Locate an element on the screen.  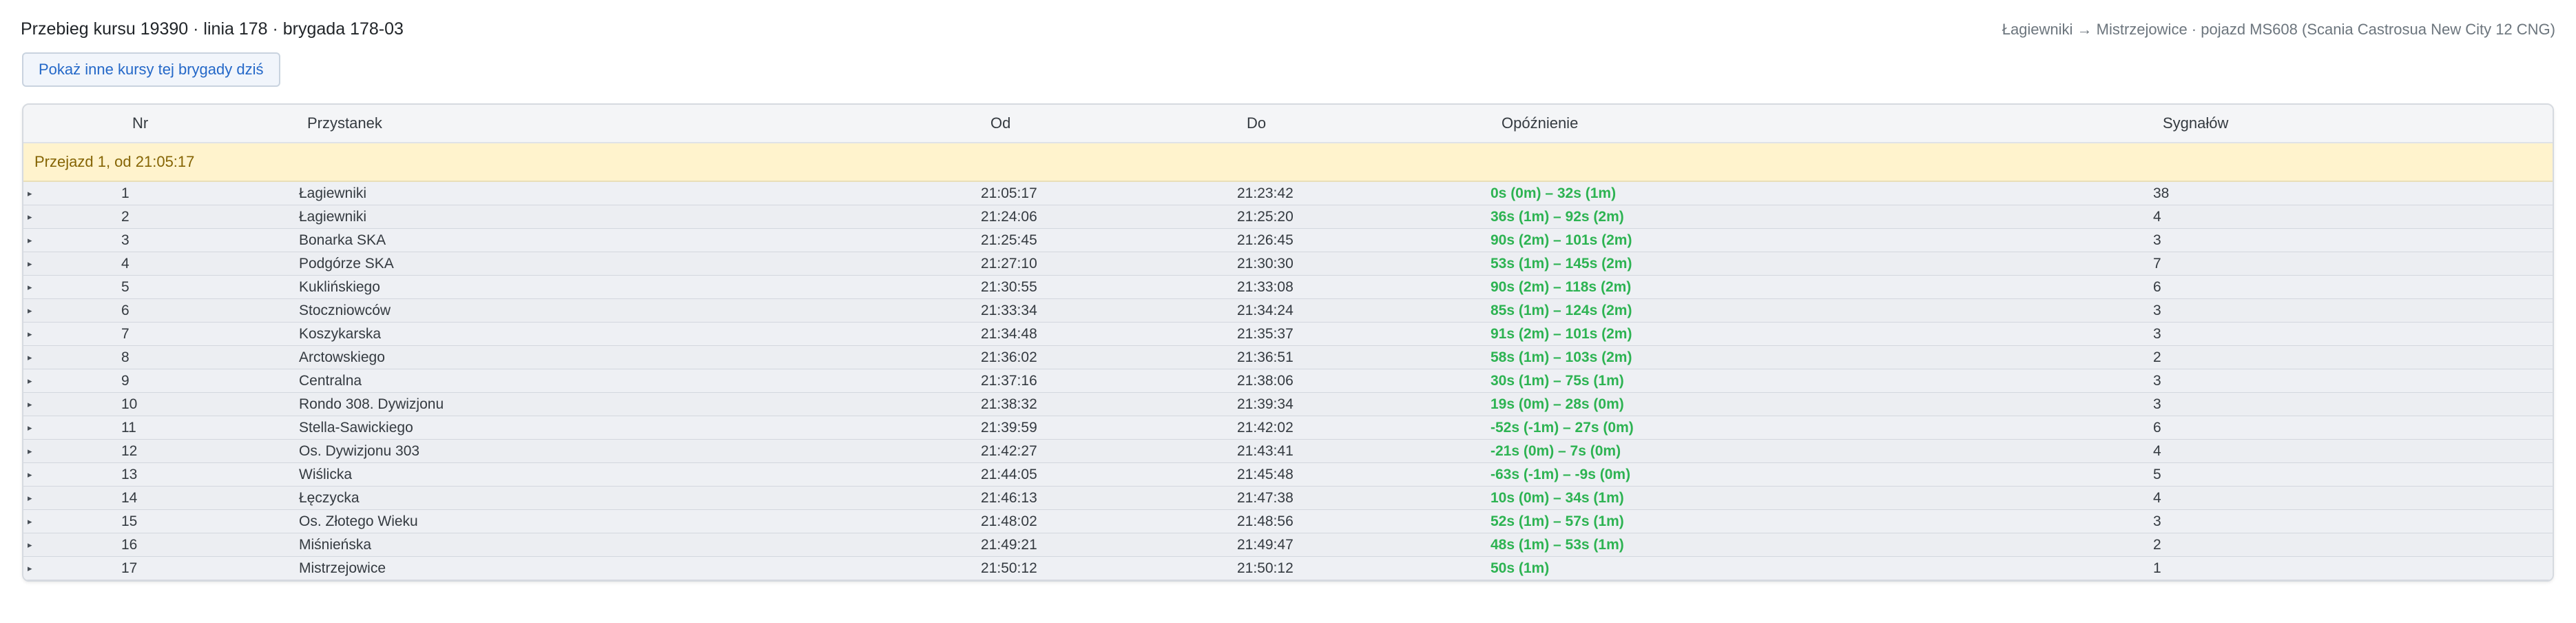
cell-delay: 90s (2m) – 118s (2m) is located at coordinates (1561, 287).